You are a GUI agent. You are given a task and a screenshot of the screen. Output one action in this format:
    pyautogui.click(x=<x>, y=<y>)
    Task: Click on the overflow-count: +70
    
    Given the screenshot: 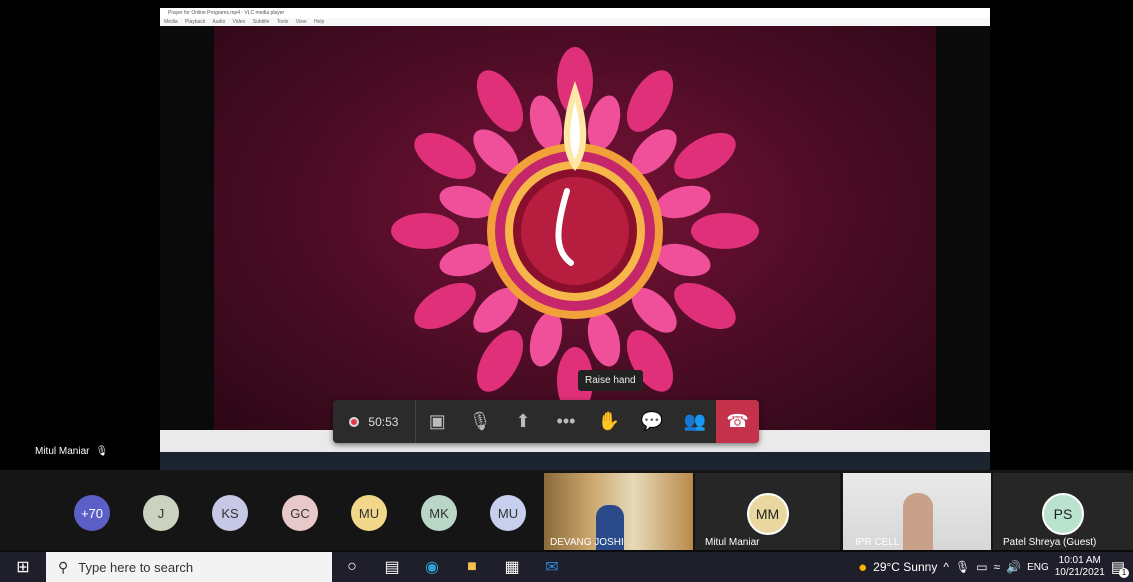 What is the action you would take?
    pyautogui.click(x=92, y=513)
    